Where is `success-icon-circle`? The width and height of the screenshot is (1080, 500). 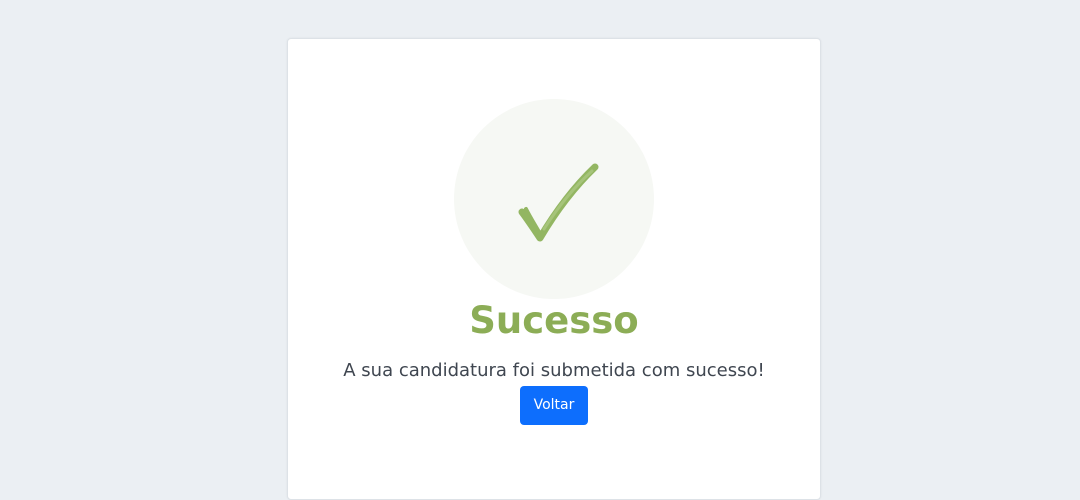 success-icon-circle is located at coordinates (554, 199).